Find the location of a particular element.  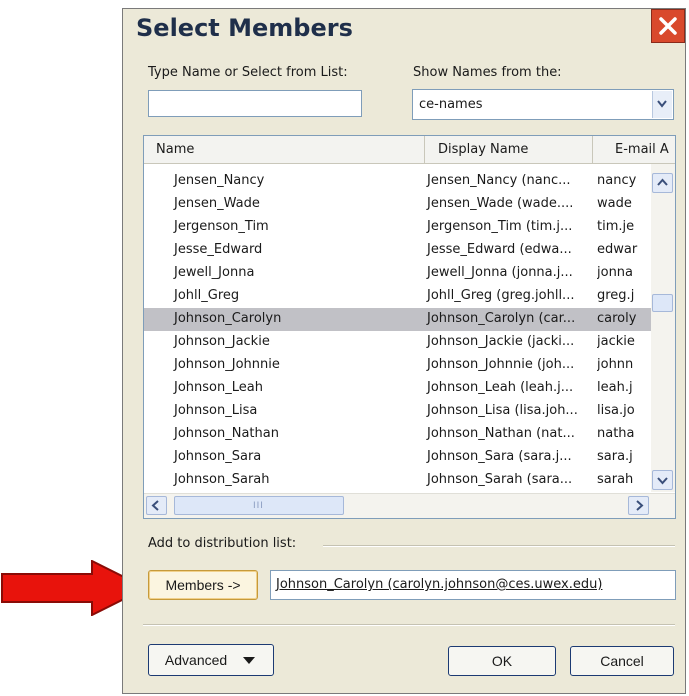

advanced-button: Advanced is located at coordinates (211, 660).